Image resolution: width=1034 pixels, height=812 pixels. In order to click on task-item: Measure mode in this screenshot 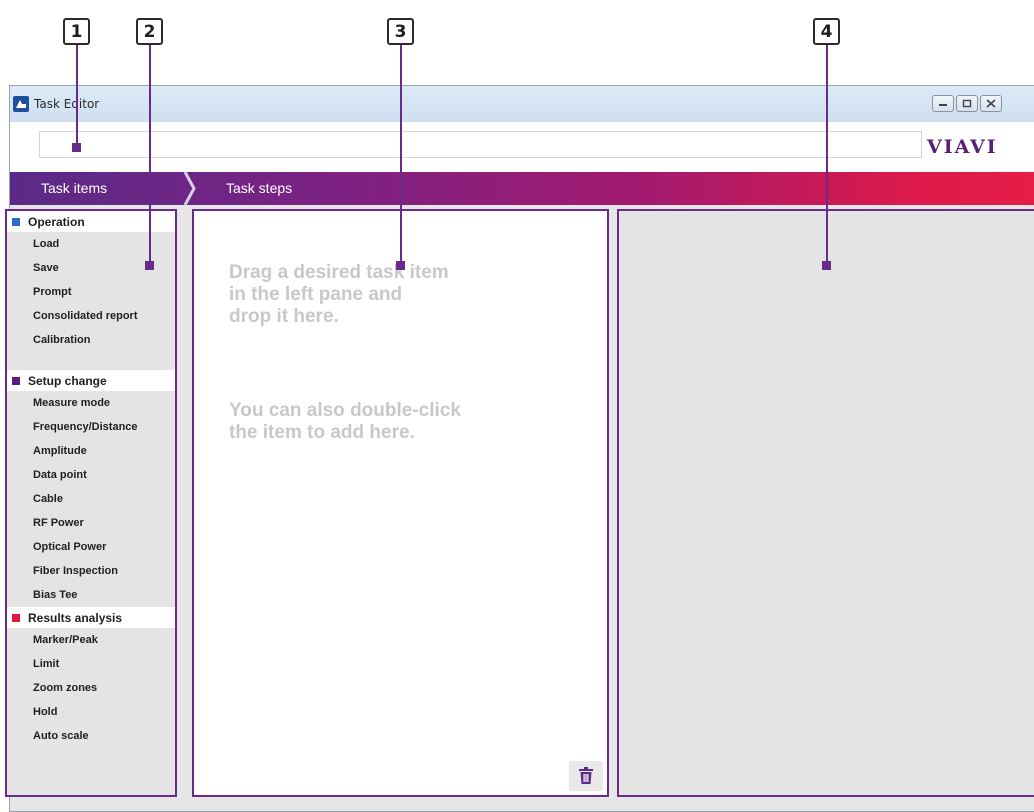, I will do `click(91, 403)`.